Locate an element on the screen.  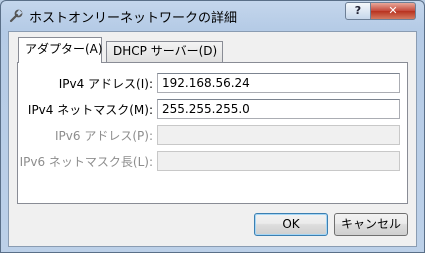
title-bar: ホストオンリーネットワークの詳細 ? ✕ is located at coordinates (212, 16).